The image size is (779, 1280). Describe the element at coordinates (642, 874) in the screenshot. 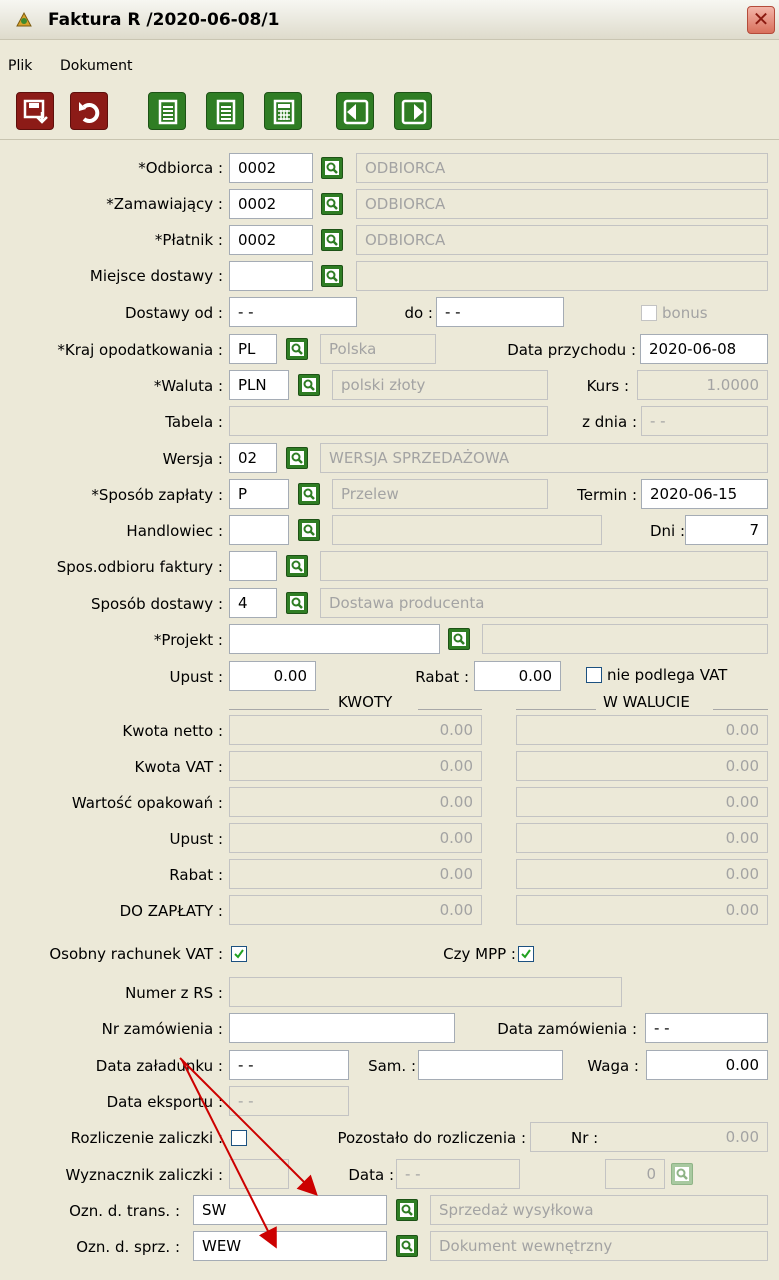

I see `rabat-sum-waluta-field: 0.00` at that location.